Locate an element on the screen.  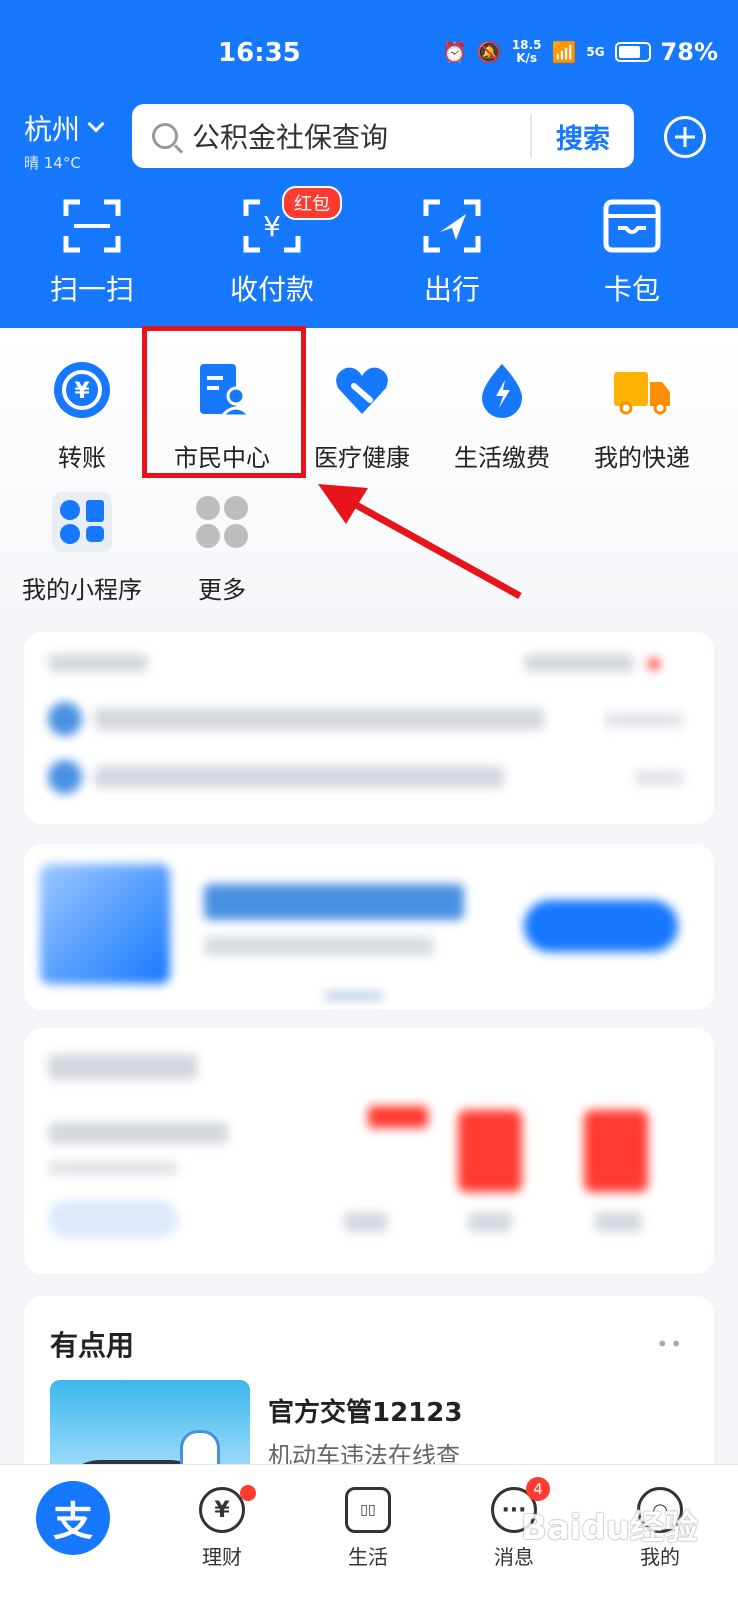
mini-program-icon is located at coordinates (82, 522).